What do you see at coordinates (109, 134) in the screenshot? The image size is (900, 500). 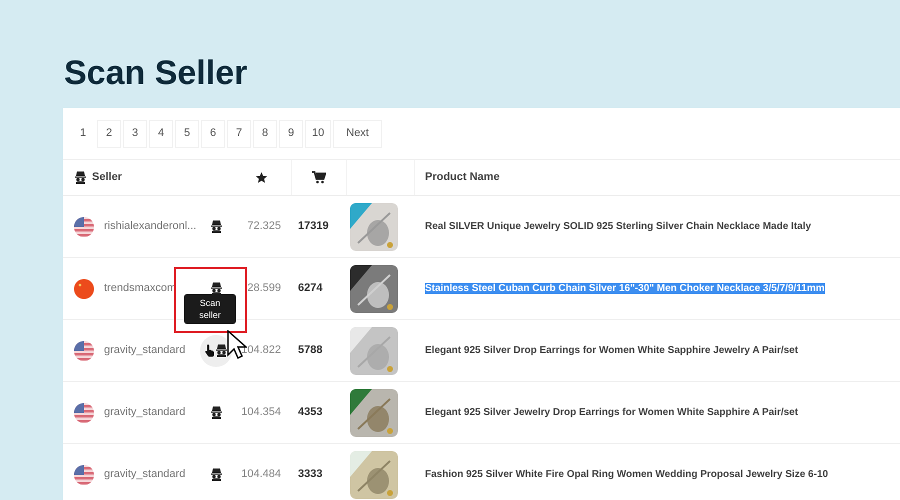 I see `page-button: 2` at bounding box center [109, 134].